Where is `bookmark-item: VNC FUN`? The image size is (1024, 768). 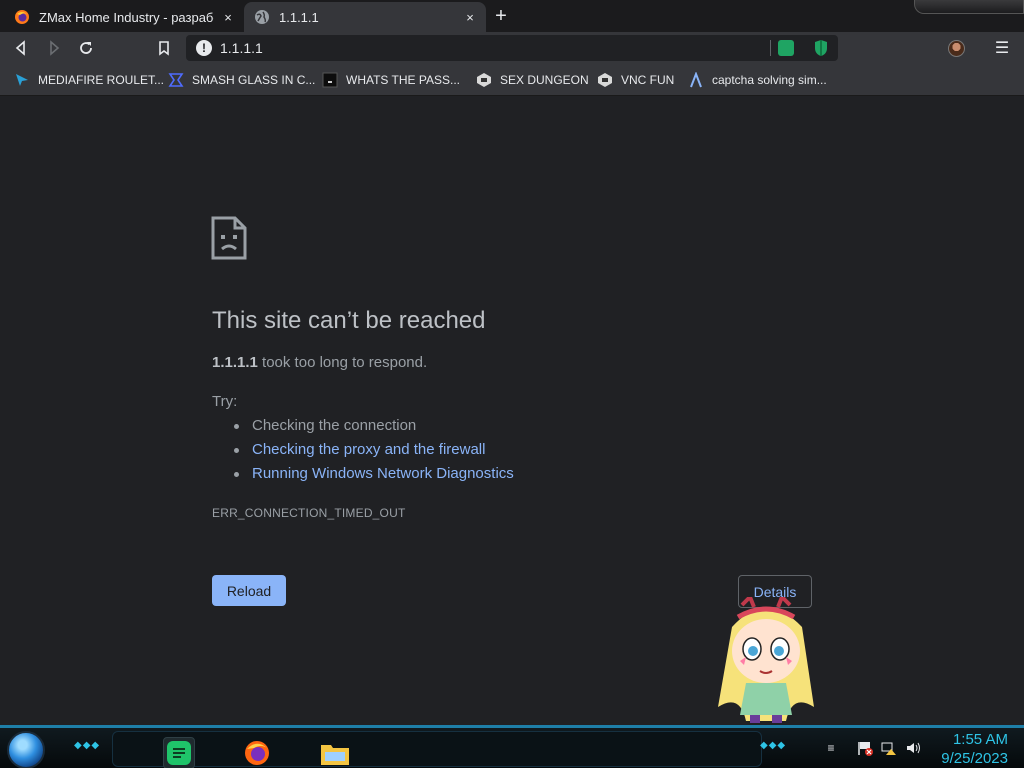 bookmark-item: VNC FUN is located at coordinates (635, 80).